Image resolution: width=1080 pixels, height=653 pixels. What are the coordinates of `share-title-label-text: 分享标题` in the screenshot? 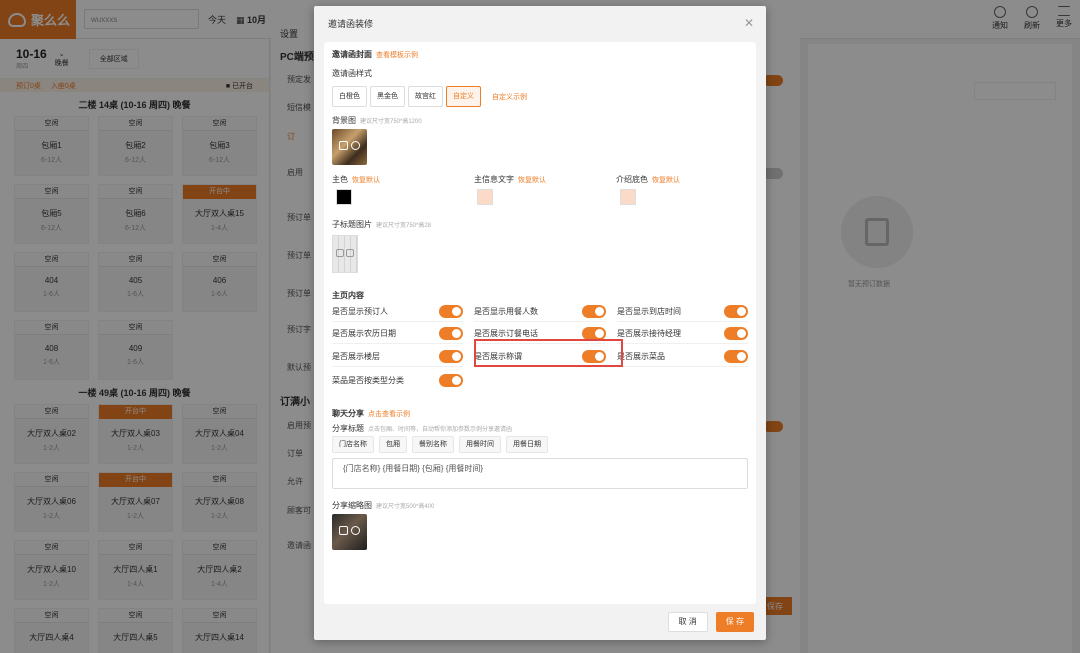 It's located at (348, 428).